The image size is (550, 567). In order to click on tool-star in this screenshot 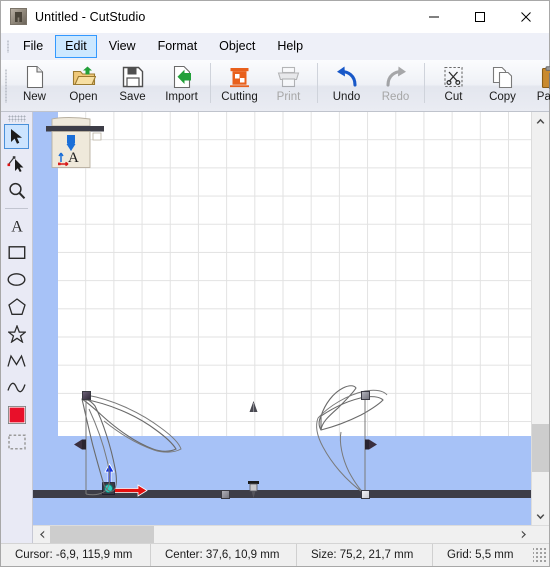, I will do `click(16, 333)`.